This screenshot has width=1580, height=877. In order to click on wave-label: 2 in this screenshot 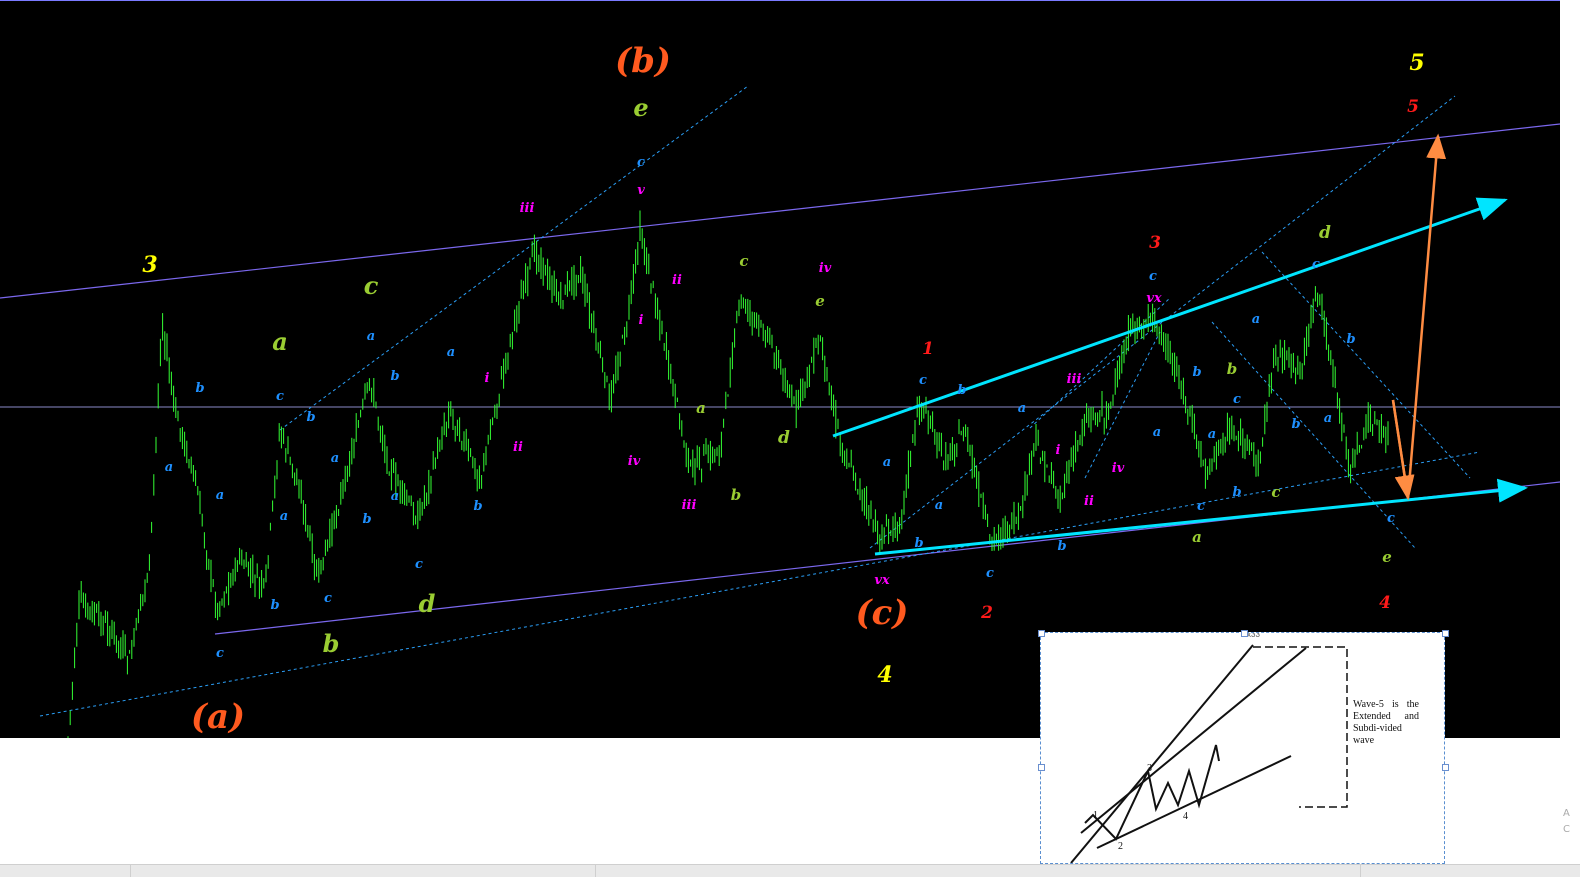, I will do `click(986, 613)`.